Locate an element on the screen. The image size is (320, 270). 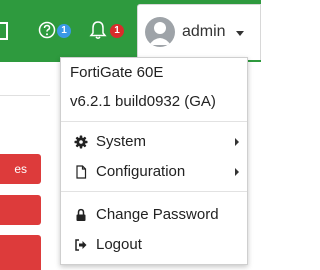
device-model: FortiGate 60E is located at coordinates (117, 72).